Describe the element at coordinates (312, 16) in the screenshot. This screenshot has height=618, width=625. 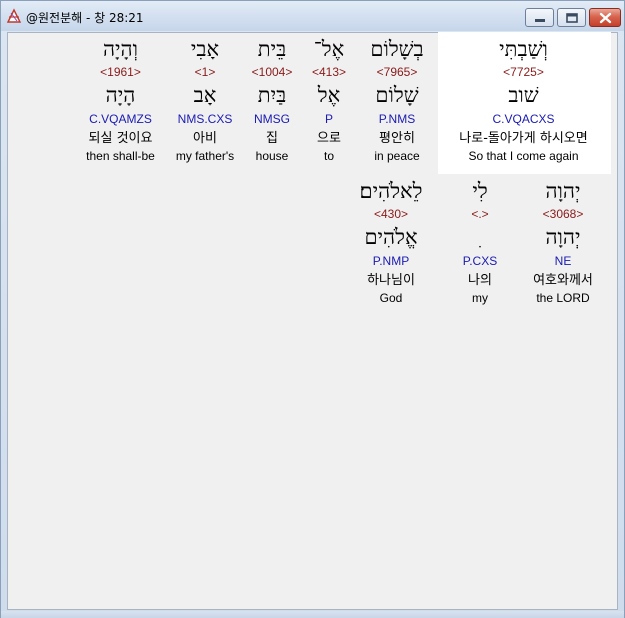
I see `title-bar: @원전분해 - 창 28:21` at that location.